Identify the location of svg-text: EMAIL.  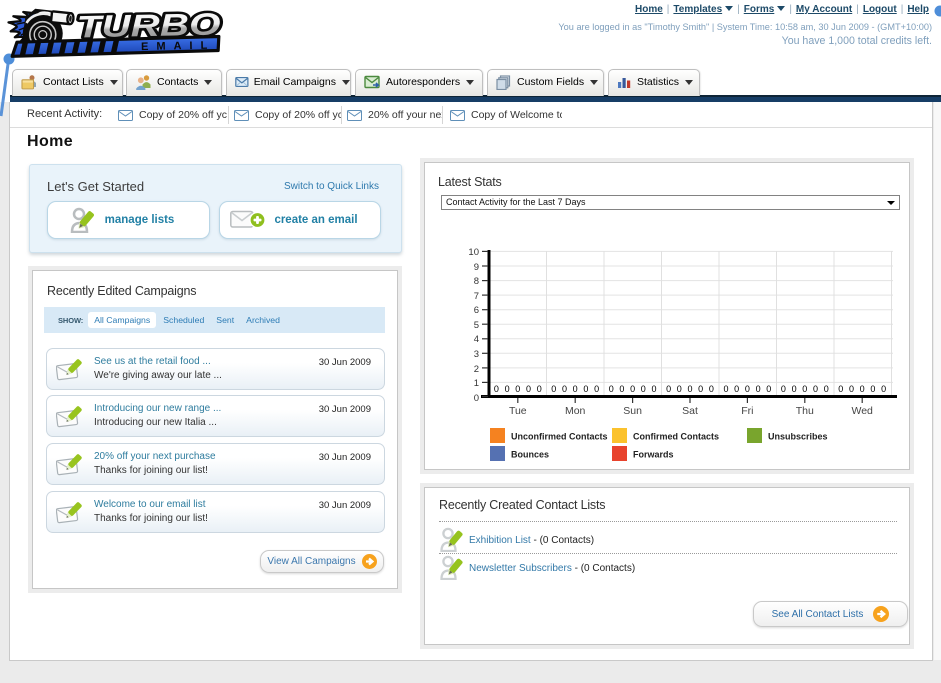
(178, 47).